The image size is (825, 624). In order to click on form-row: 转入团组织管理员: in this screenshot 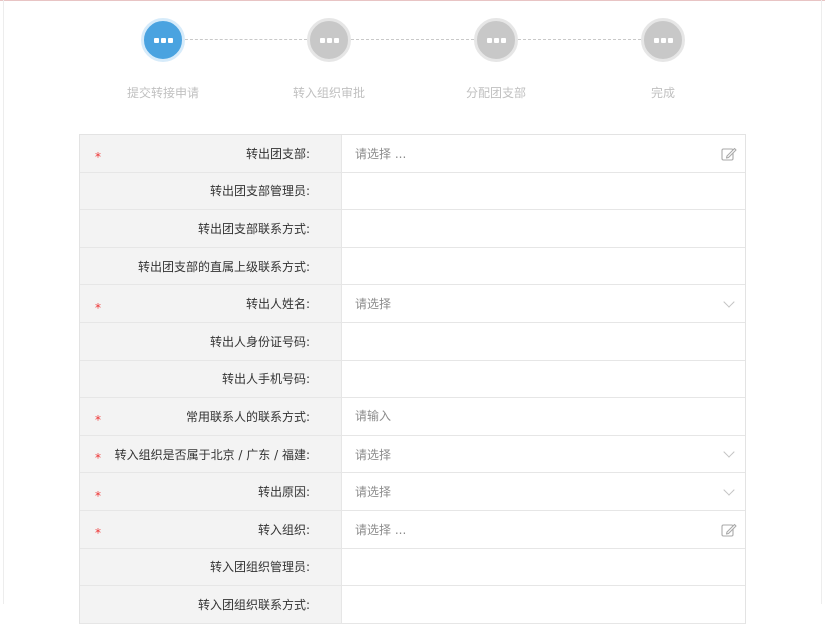, I will do `click(412, 567)`.